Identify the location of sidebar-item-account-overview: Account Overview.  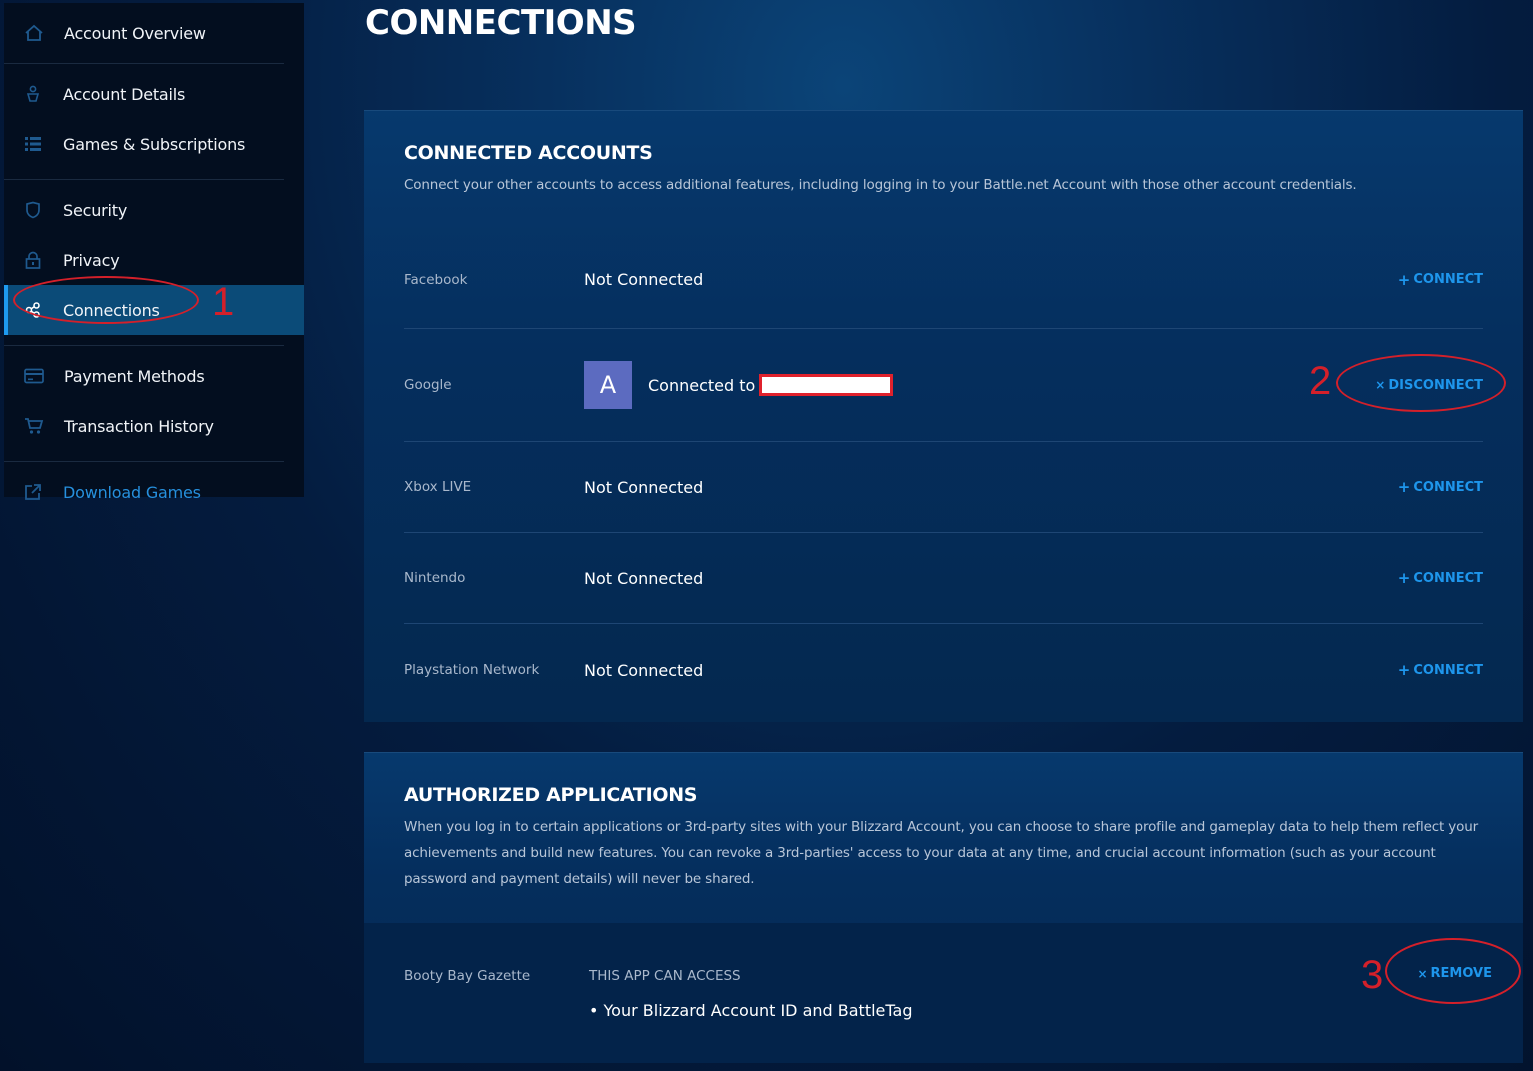
(144, 33).